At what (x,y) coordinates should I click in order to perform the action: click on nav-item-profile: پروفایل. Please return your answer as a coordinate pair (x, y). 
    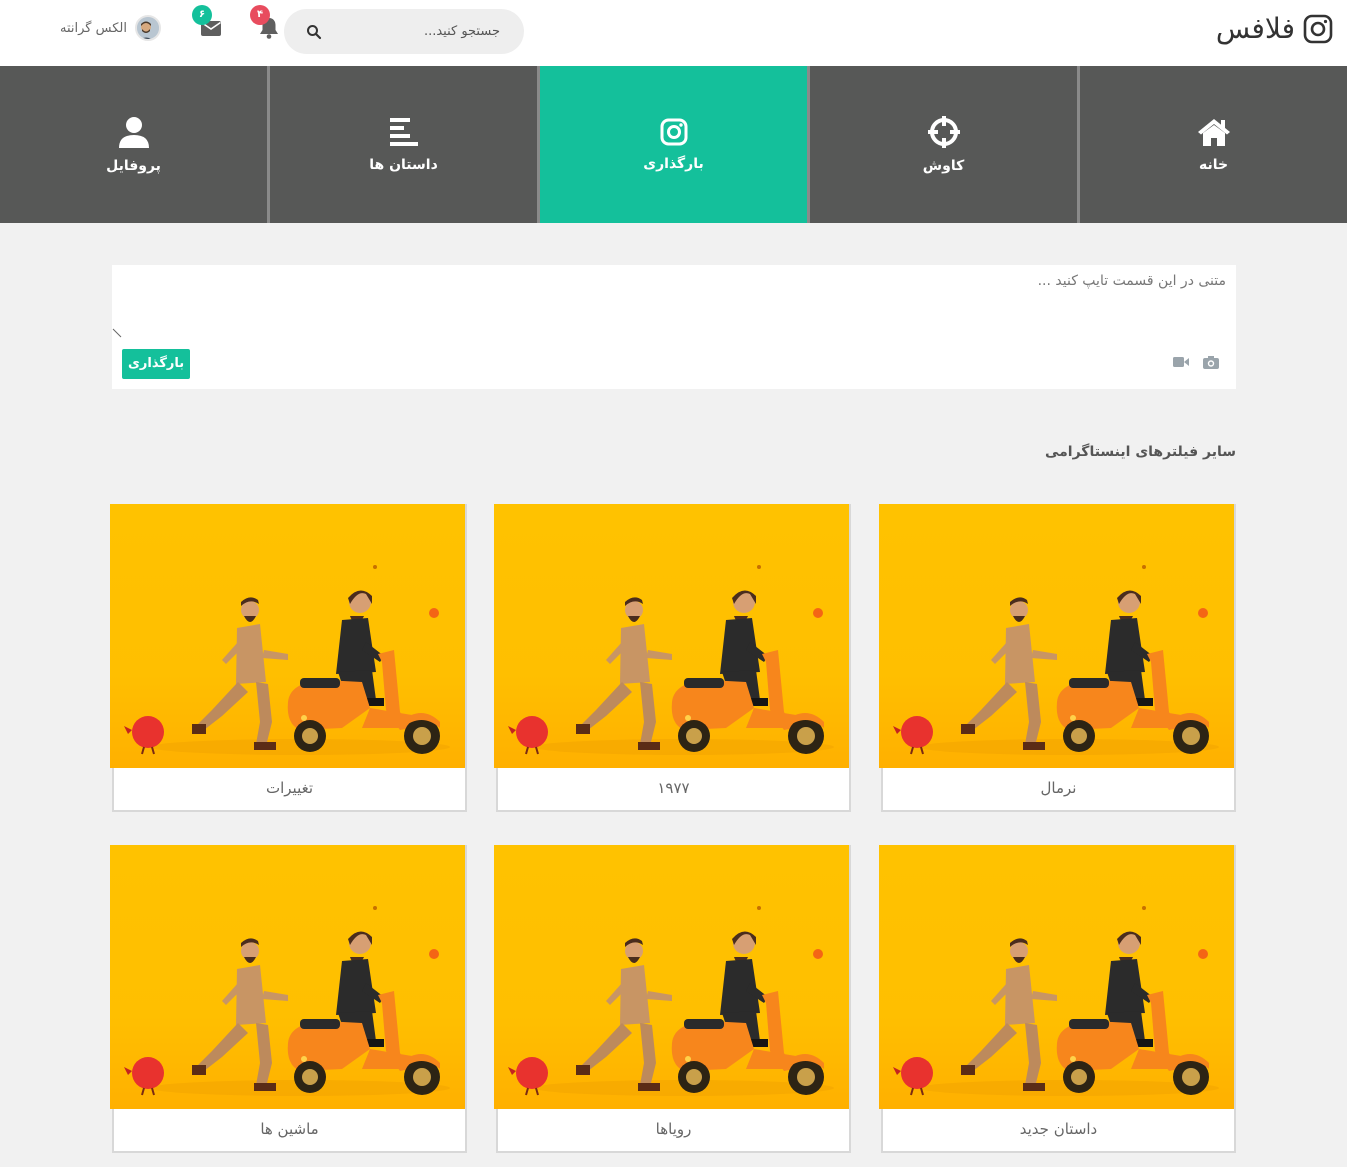
    Looking at the image, I should click on (133, 144).